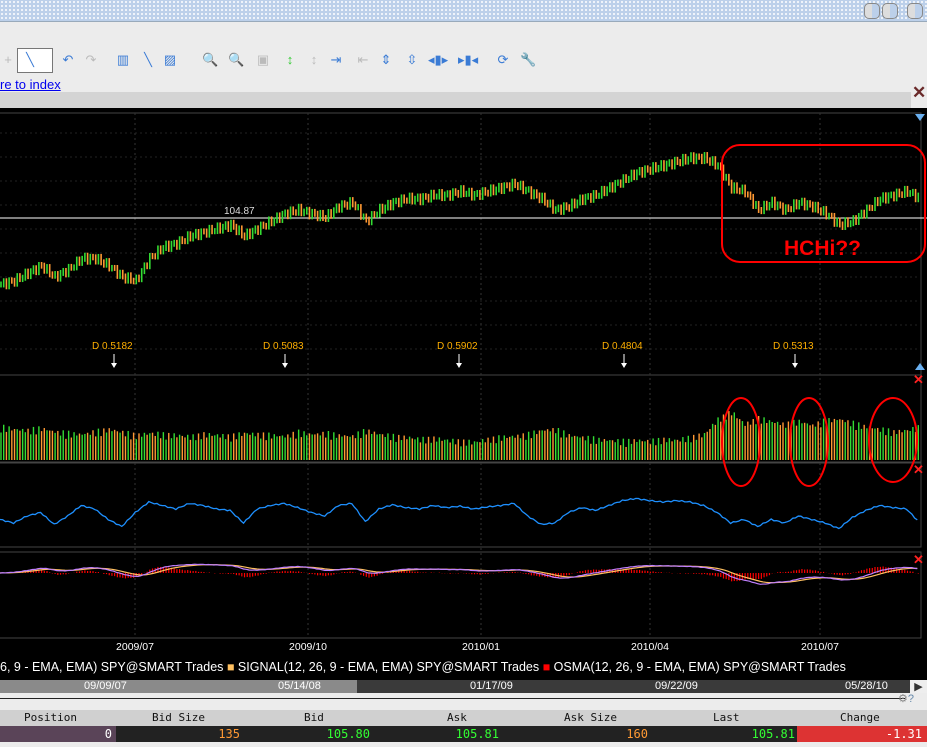 Image resolution: width=927 pixels, height=747 pixels. I want to click on widen-icon: ◂▮▸, so click(438, 60).